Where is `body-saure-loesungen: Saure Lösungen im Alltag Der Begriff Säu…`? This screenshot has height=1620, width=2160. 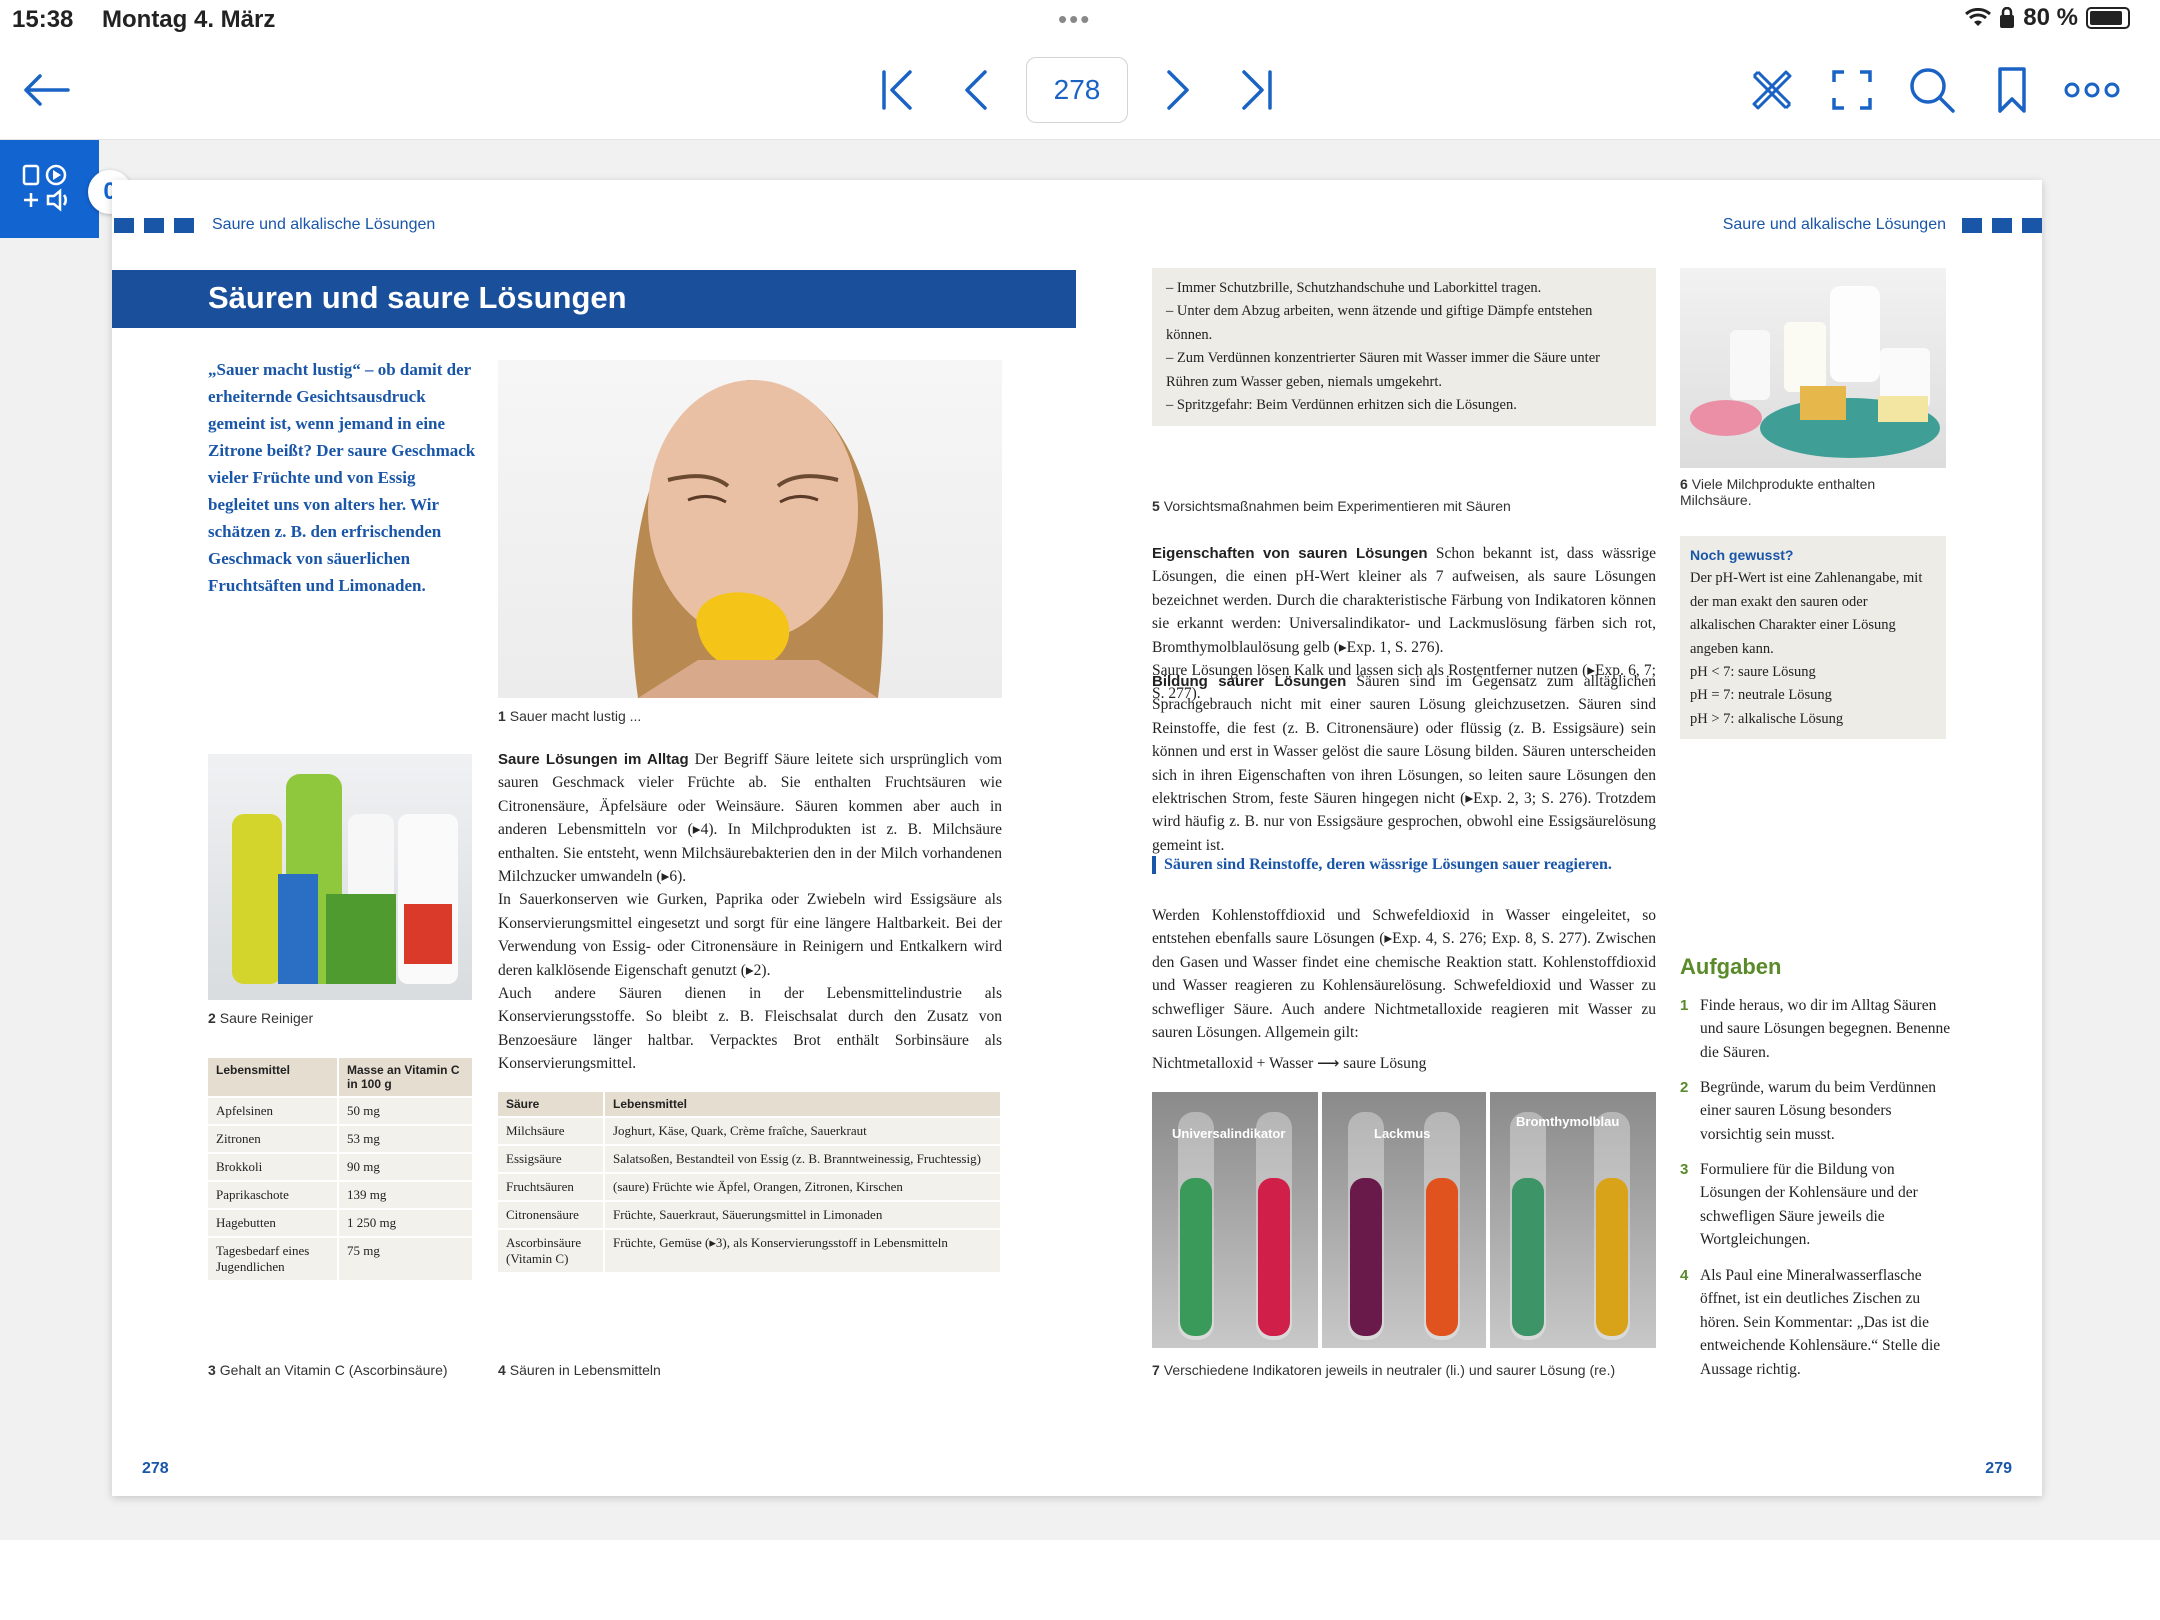 body-saure-loesungen: Saure Lösungen im Alltag Der Begriff Säu… is located at coordinates (750, 912).